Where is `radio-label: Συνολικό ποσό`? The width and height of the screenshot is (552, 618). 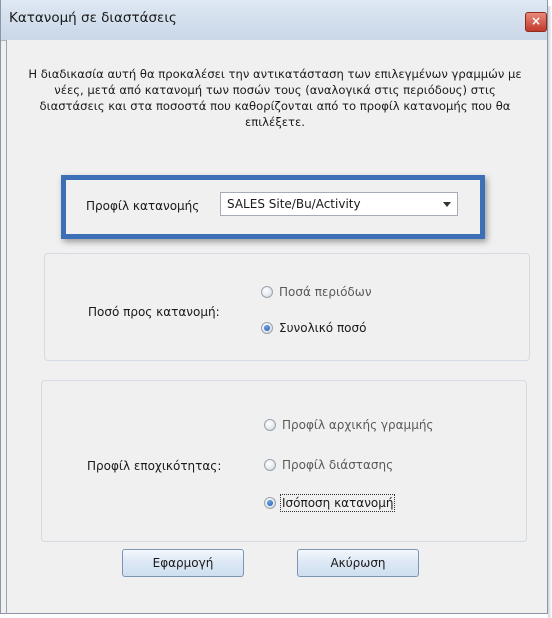
radio-label: Συνολικό ποσό is located at coordinates (323, 328).